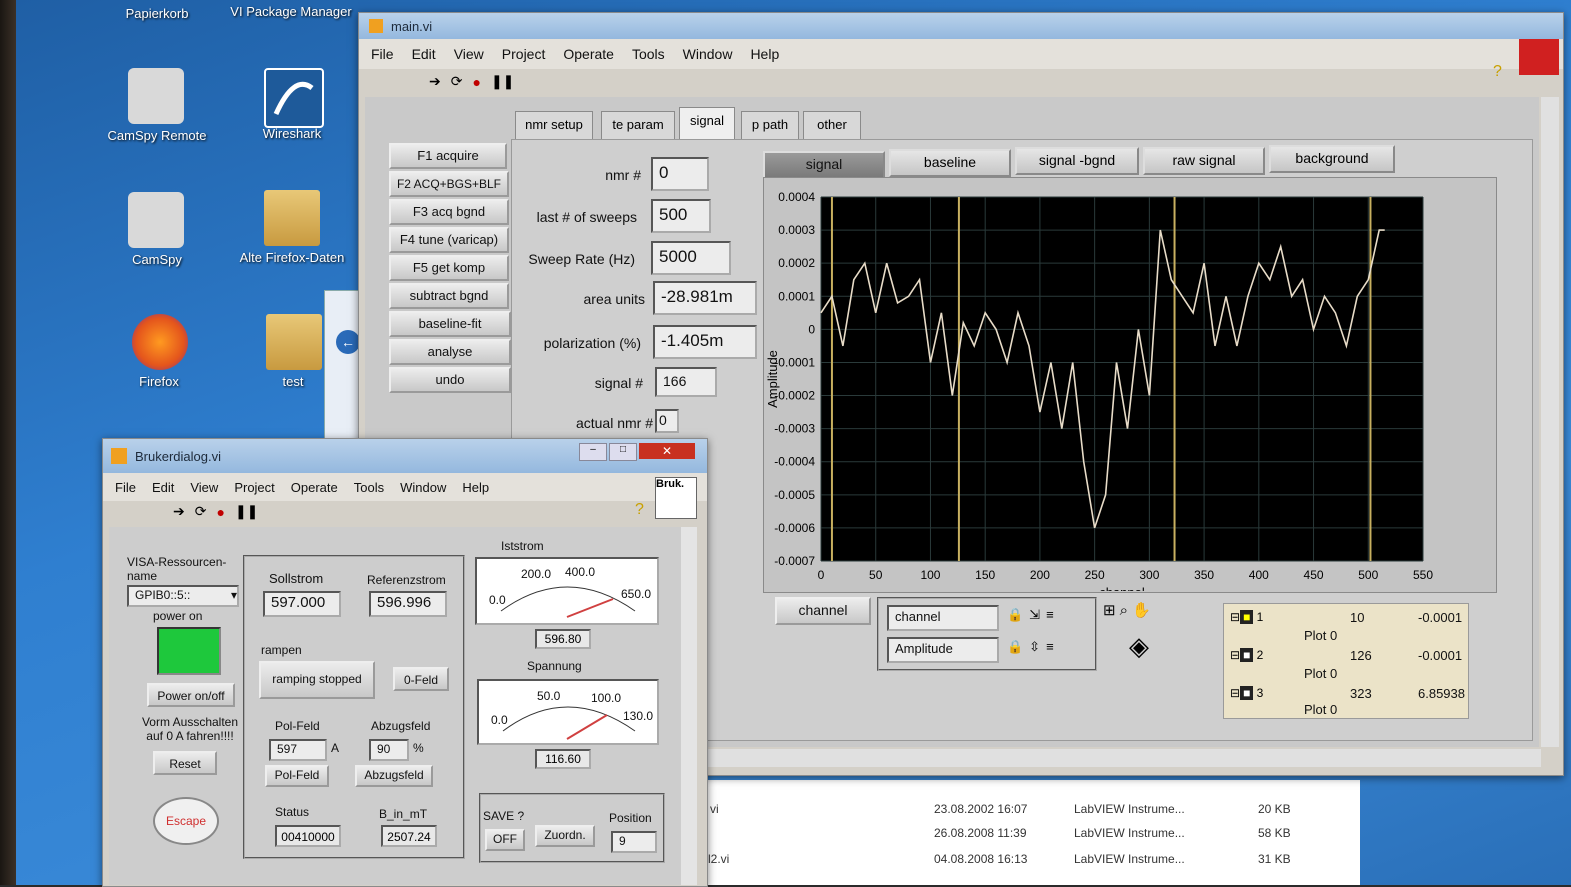 This screenshot has height=887, width=1571. What do you see at coordinates (317, 680) in the screenshot?
I see `ramping-stopped-button: ramping stopped` at bounding box center [317, 680].